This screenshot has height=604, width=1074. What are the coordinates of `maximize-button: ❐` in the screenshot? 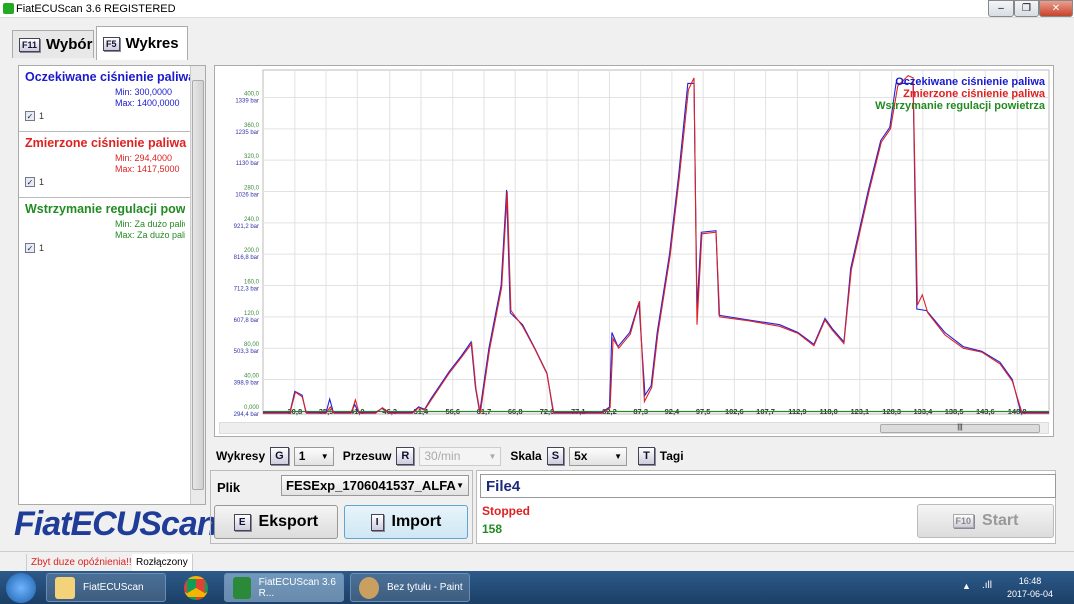 It's located at (1026, 8).